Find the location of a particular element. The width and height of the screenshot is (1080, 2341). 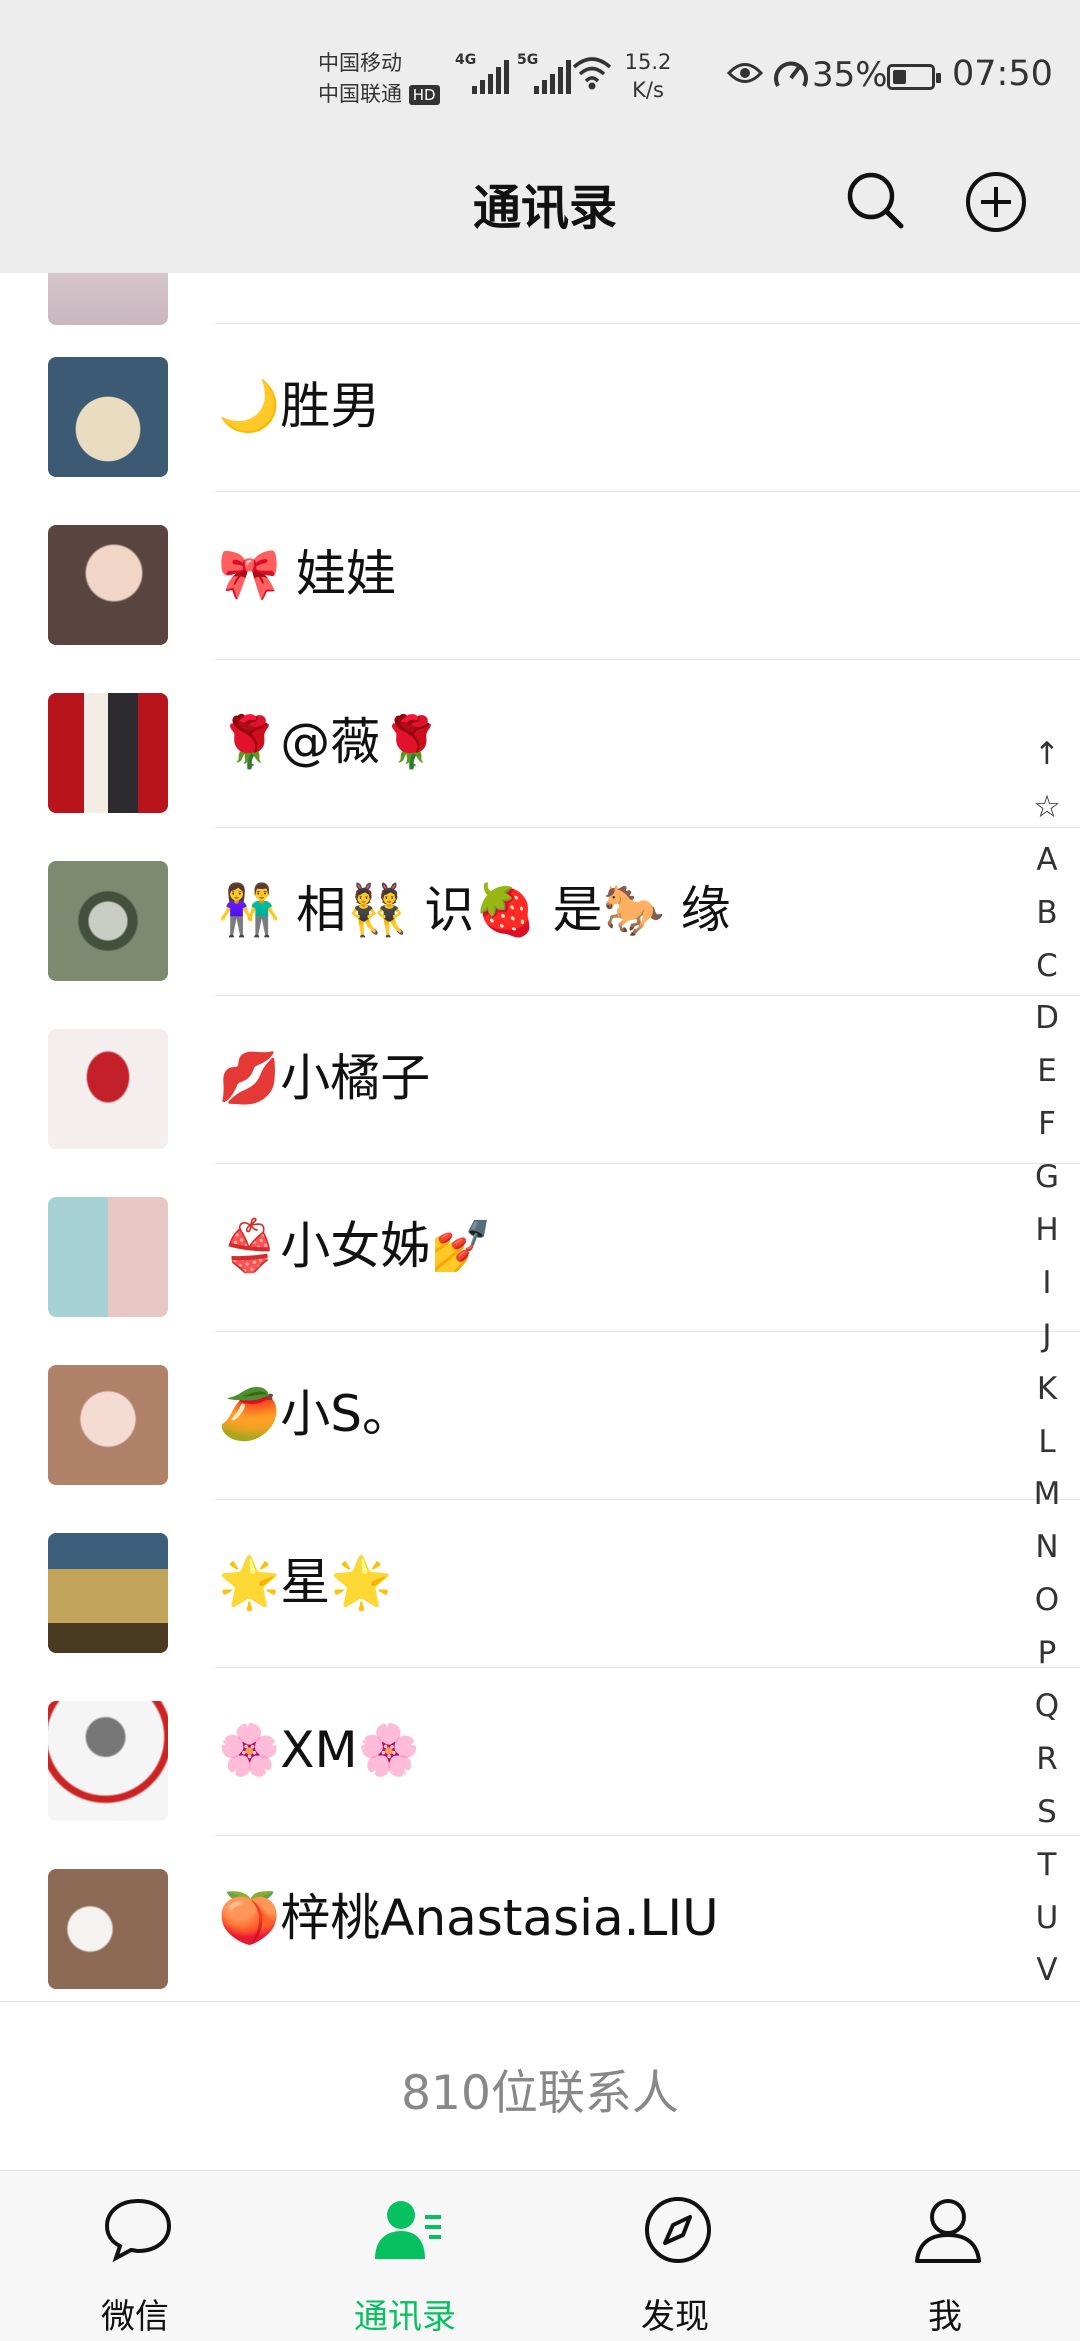

contact-row: 👙小女姊💅 is located at coordinates (540, 1247).